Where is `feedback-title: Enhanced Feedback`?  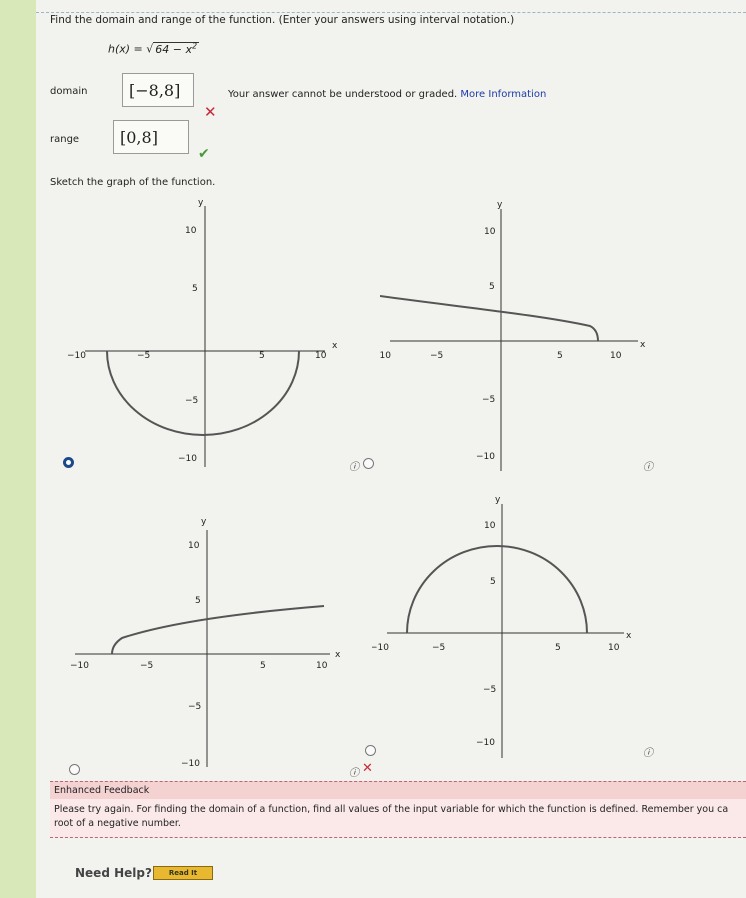 feedback-title: Enhanced Feedback is located at coordinates (398, 790).